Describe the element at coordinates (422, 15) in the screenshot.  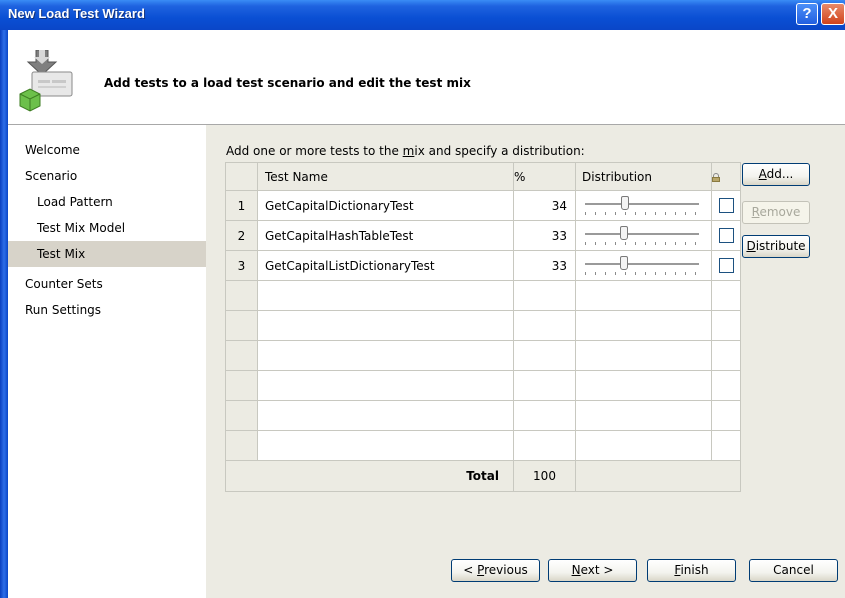
I see `title-bar: New Load Test Wizard ? X` at that location.